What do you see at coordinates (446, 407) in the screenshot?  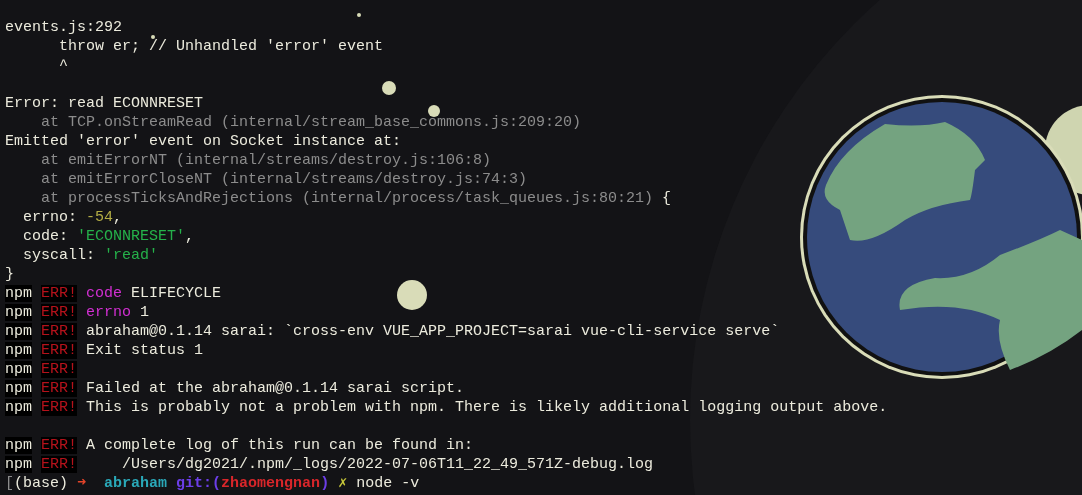 I see `terminal-line: npm ERR! This is probably not a problem with npm. There is likely additional logging output above.` at bounding box center [446, 407].